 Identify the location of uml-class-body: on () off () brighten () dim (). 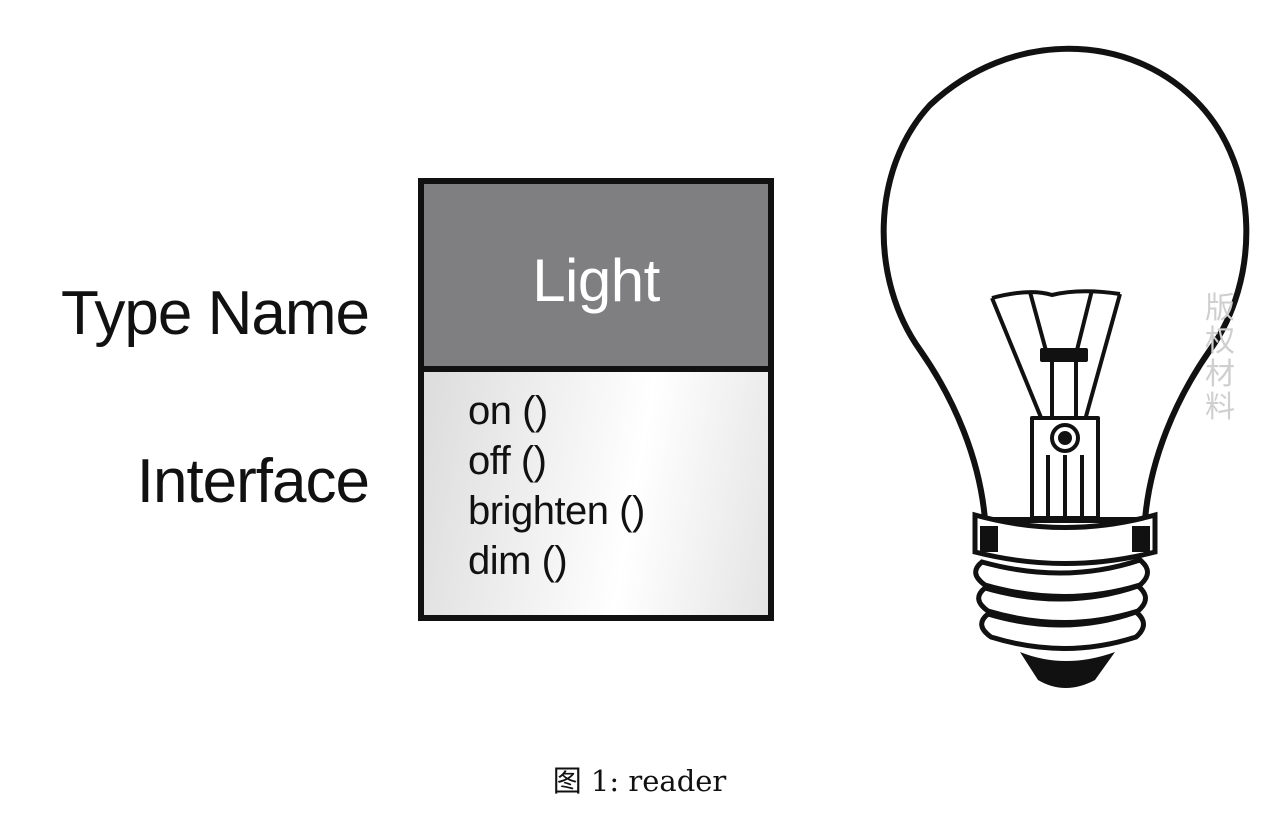
(596, 493).